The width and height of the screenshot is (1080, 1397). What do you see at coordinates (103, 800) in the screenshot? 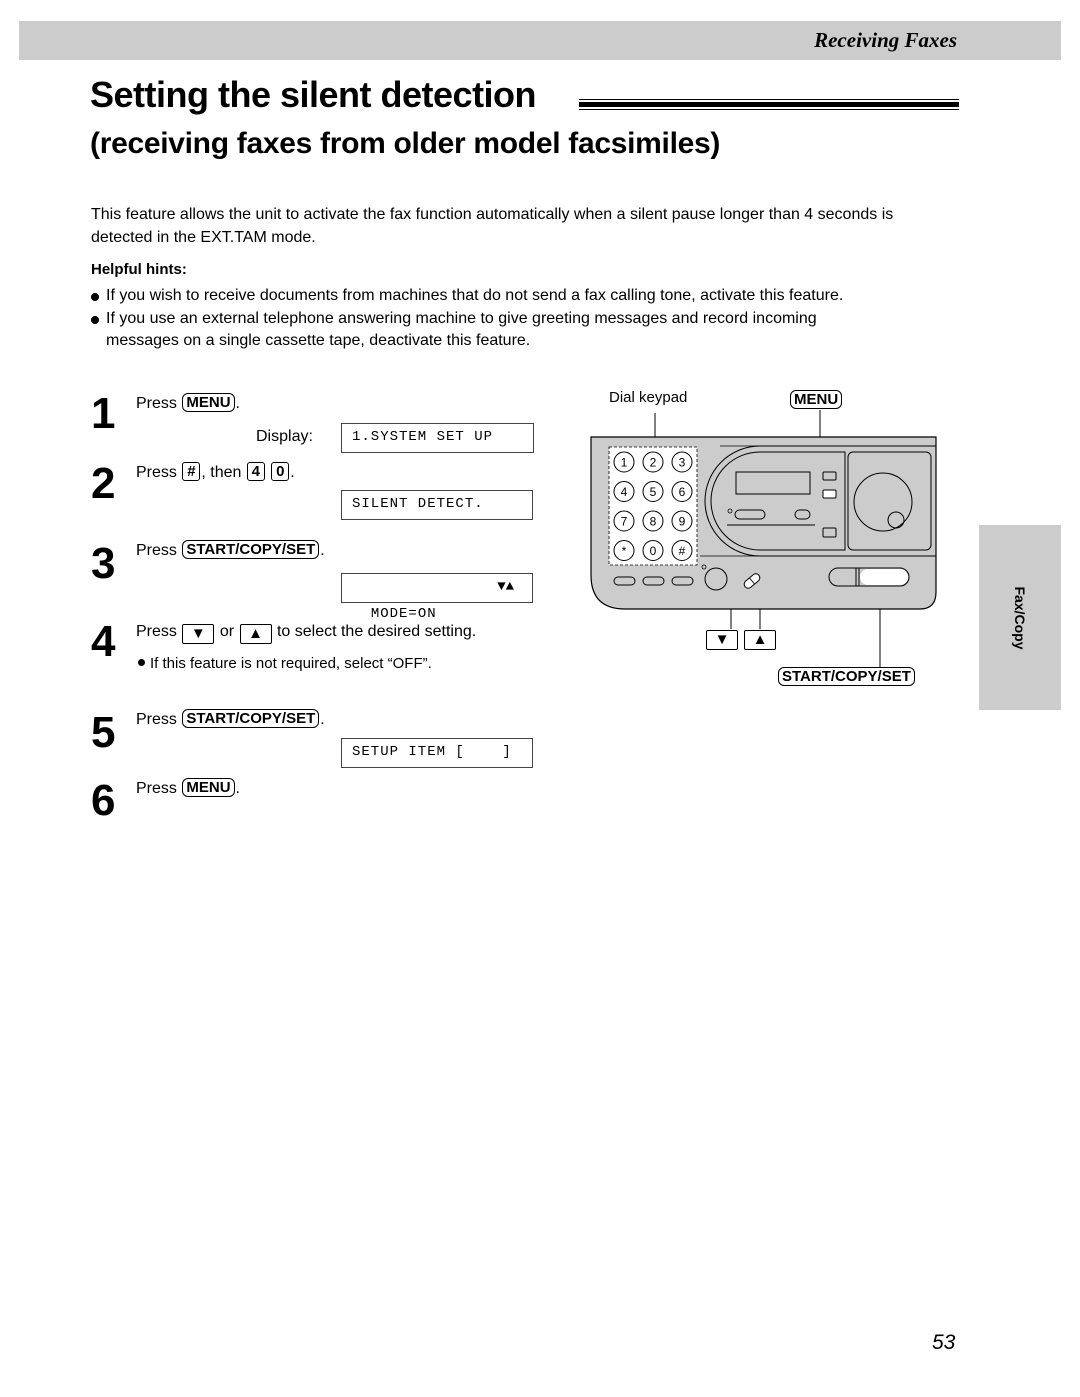
I see `step-number: 6` at bounding box center [103, 800].